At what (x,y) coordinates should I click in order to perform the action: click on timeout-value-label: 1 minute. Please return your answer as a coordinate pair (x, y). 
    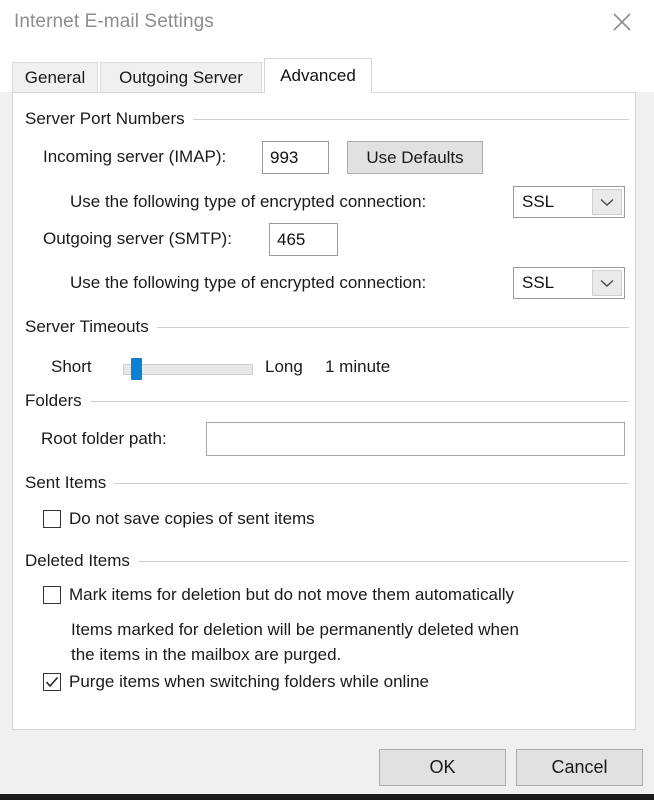
    Looking at the image, I should click on (358, 366).